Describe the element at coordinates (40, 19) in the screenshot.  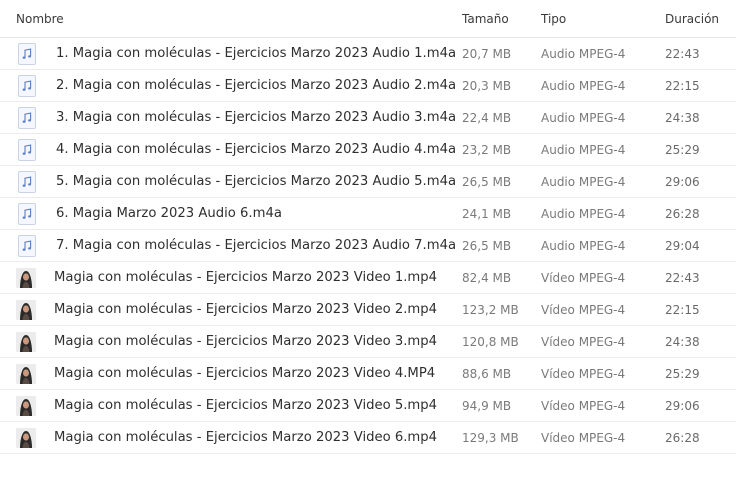
I see `column-header-name: Nombre` at that location.